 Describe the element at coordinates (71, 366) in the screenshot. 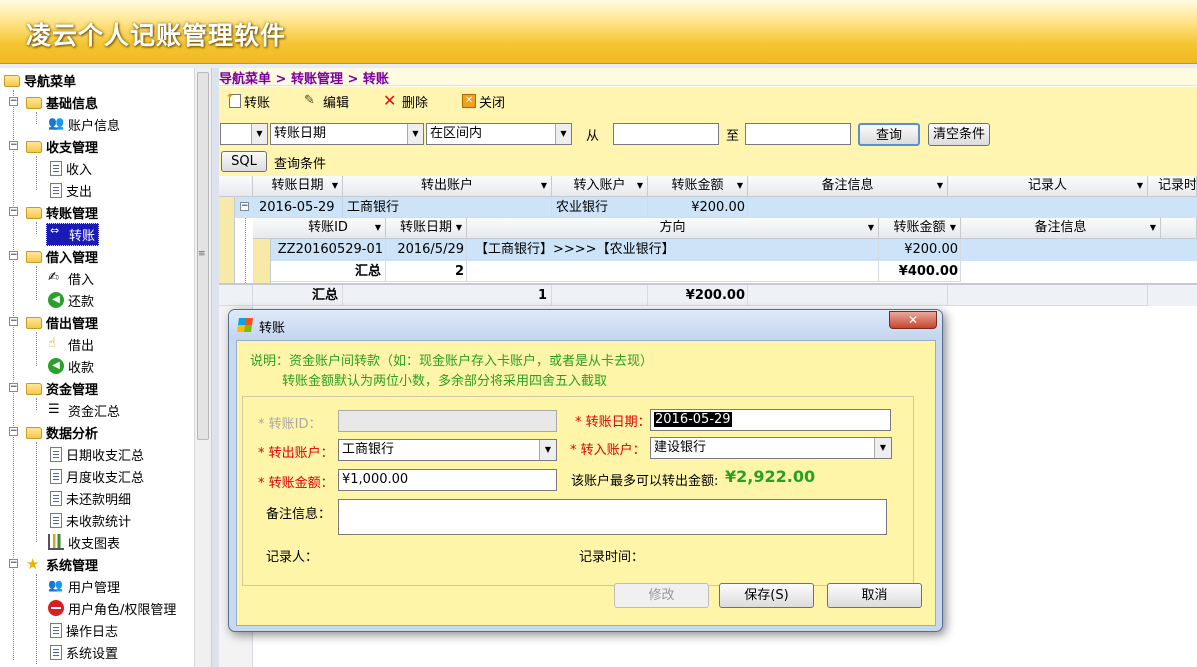

I see `sidebar-item-collect: ◀ 收款` at that location.